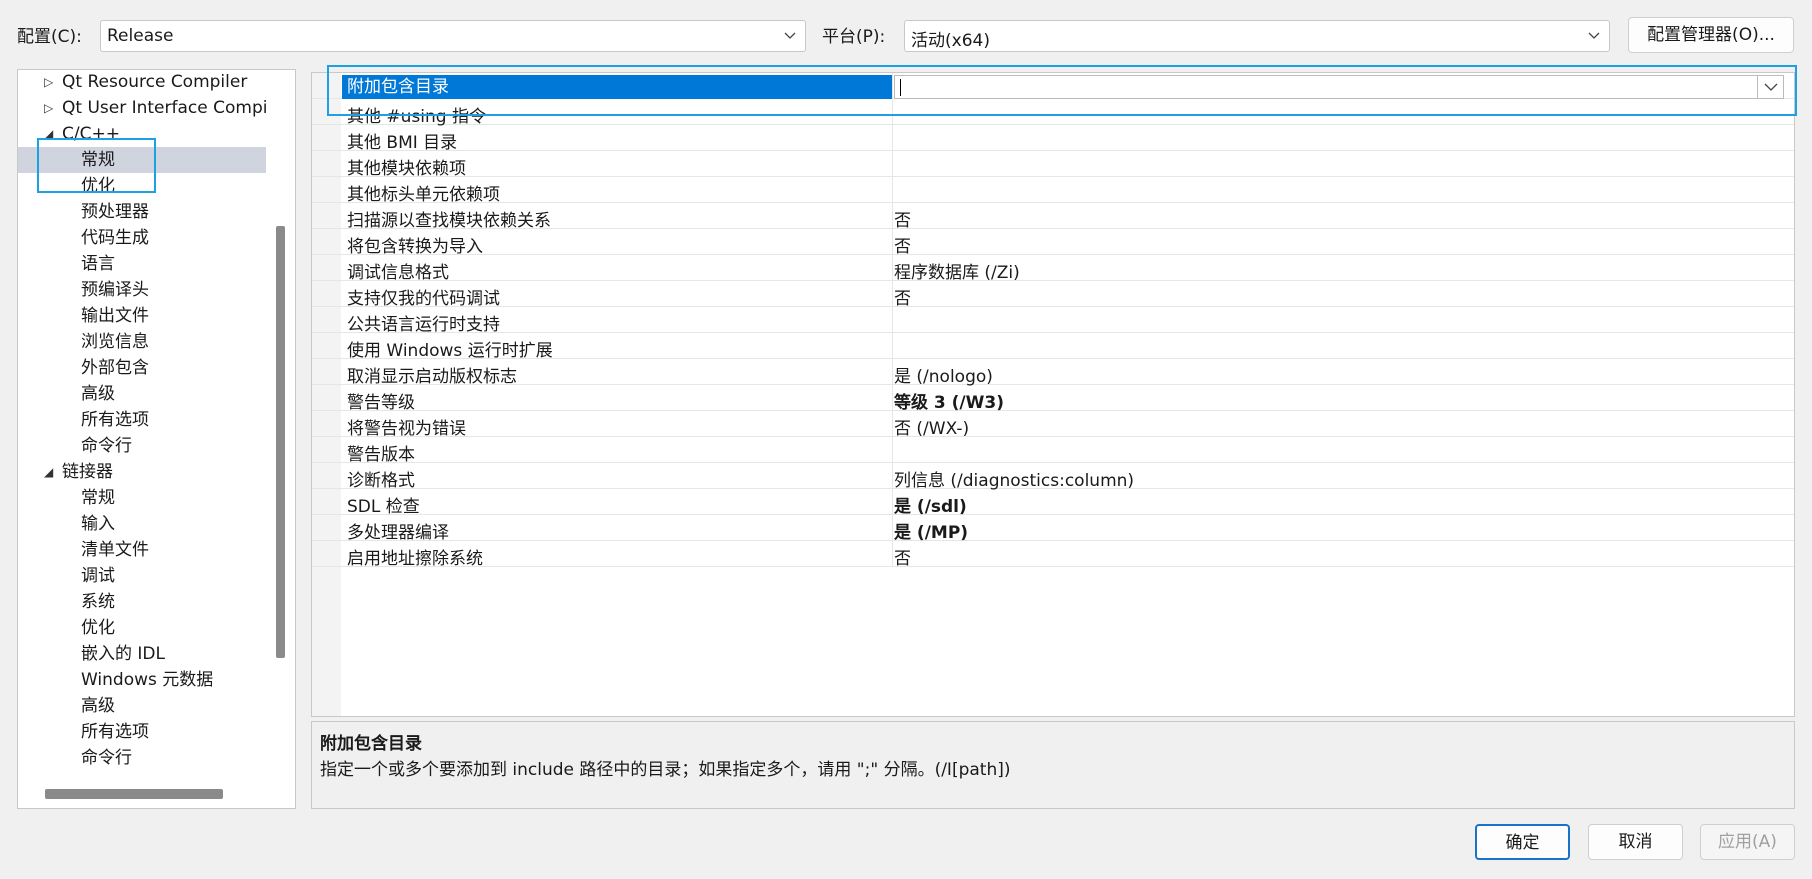 This screenshot has width=1812, height=879. Describe the element at coordinates (98, 498) in the screenshot. I see `tree-item-label: 常规` at that location.